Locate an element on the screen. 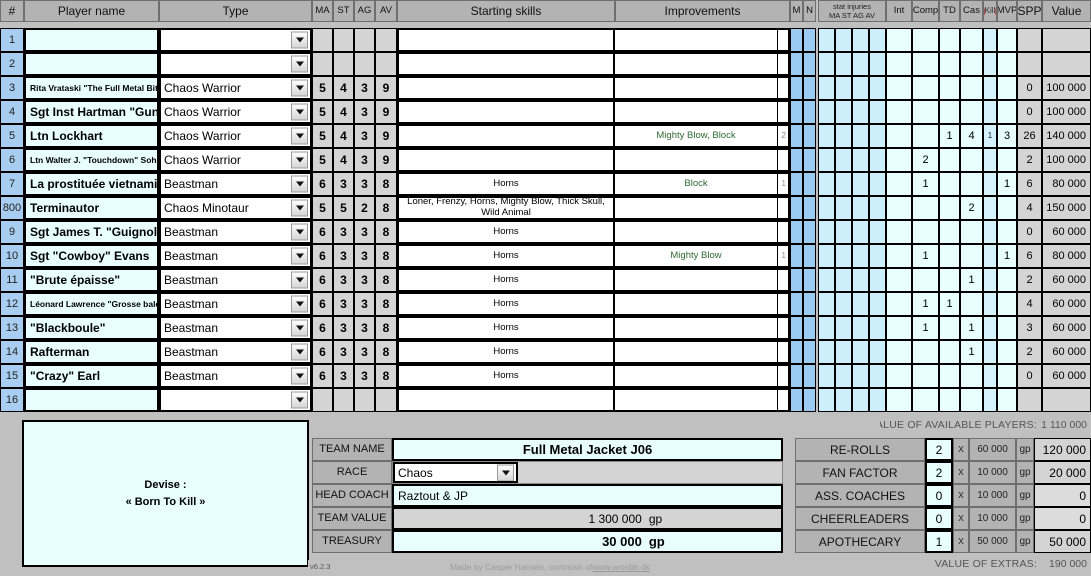 Image resolution: width=1091 pixels, height=576 pixels. player-name-input: Ltn Lockhart is located at coordinates (91, 136).